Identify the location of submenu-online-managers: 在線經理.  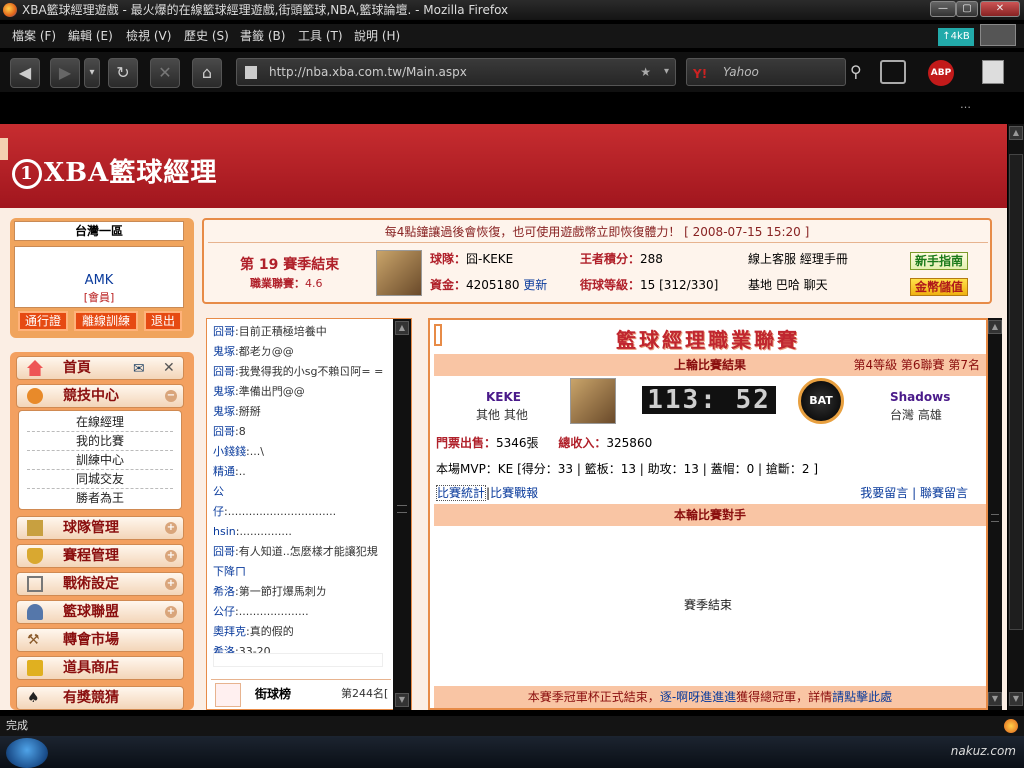
(100, 422).